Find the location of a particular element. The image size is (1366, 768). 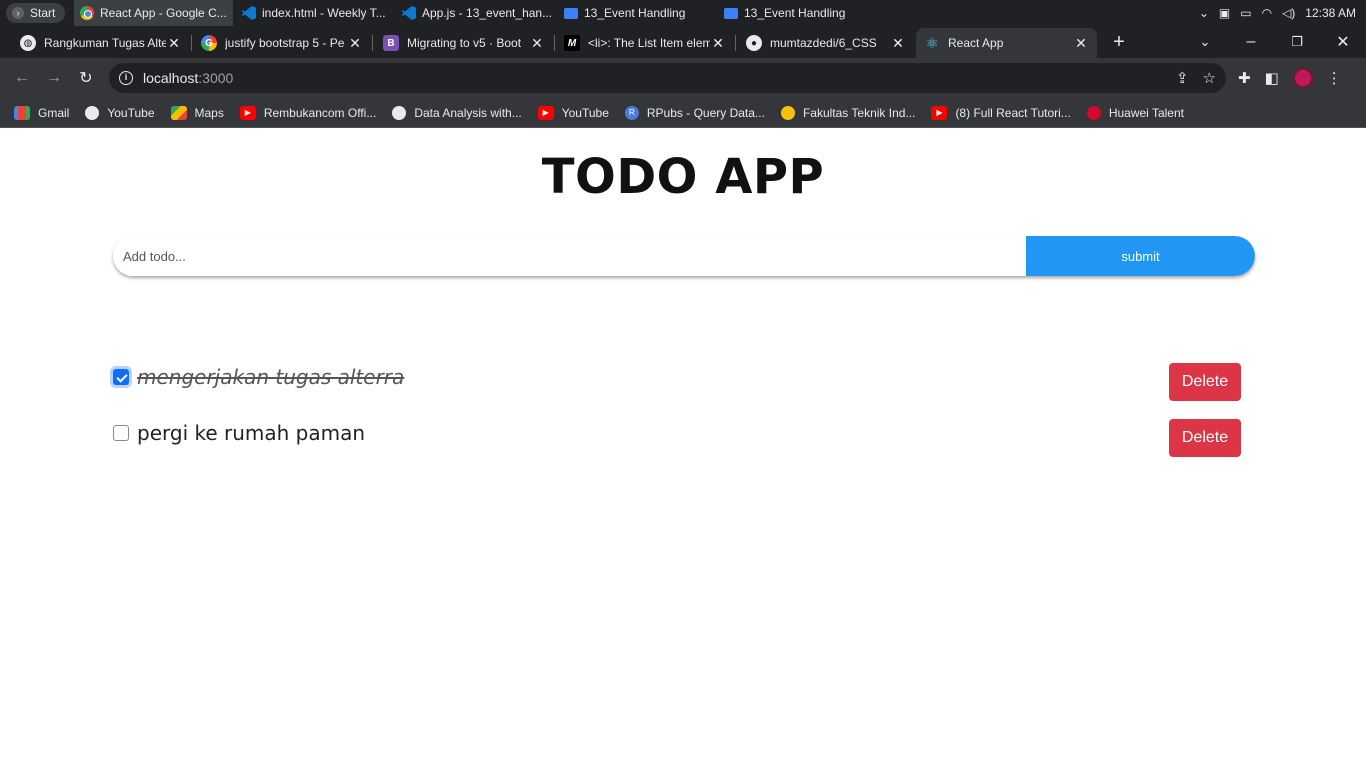

tab-search-button: ⌄ is located at coordinates (1205, 42).